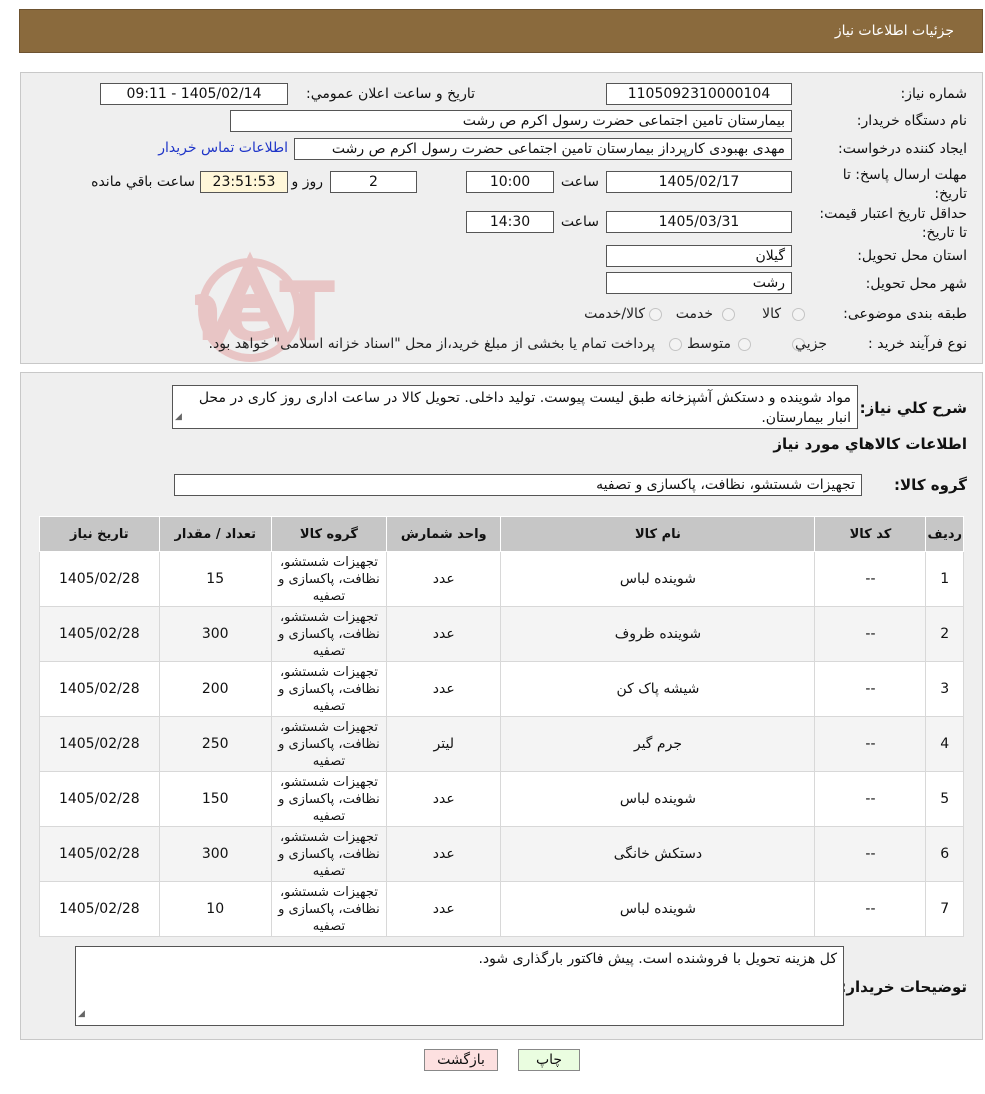 This screenshot has width=985, height=1094. What do you see at coordinates (579, 222) in the screenshot?
I see `validity-time-label: ساعت` at bounding box center [579, 222].